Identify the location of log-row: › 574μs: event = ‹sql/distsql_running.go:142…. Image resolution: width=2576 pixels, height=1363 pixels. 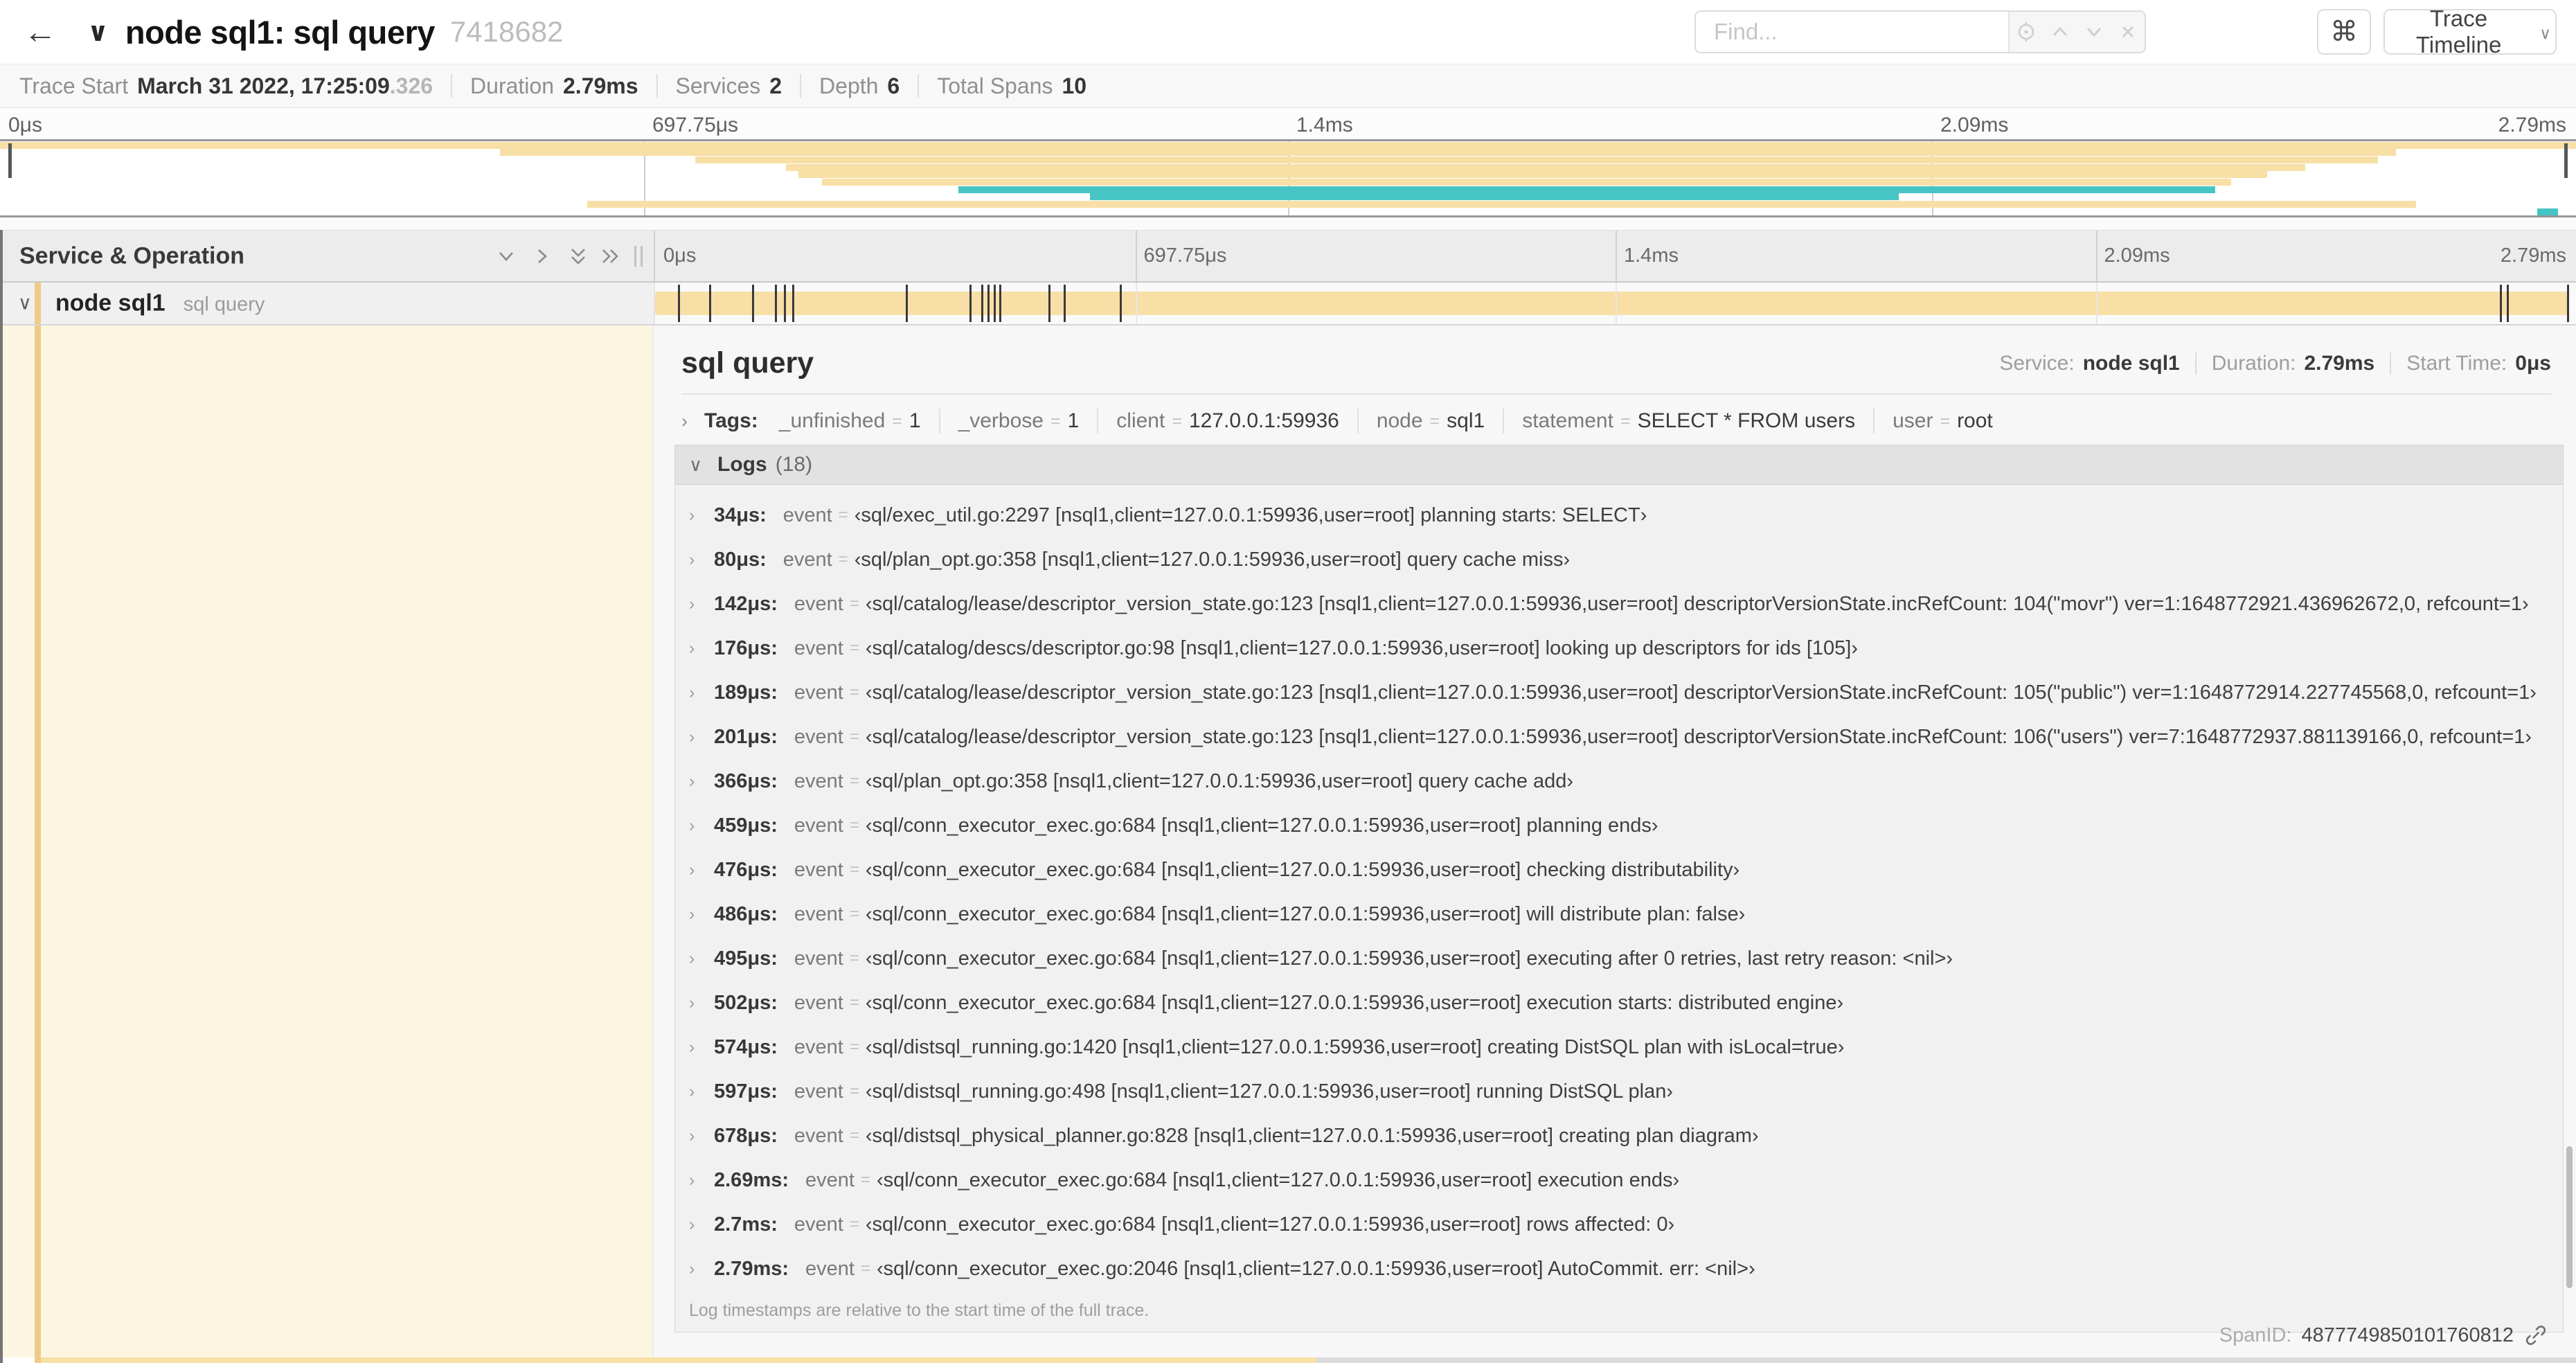
(1619, 1047).